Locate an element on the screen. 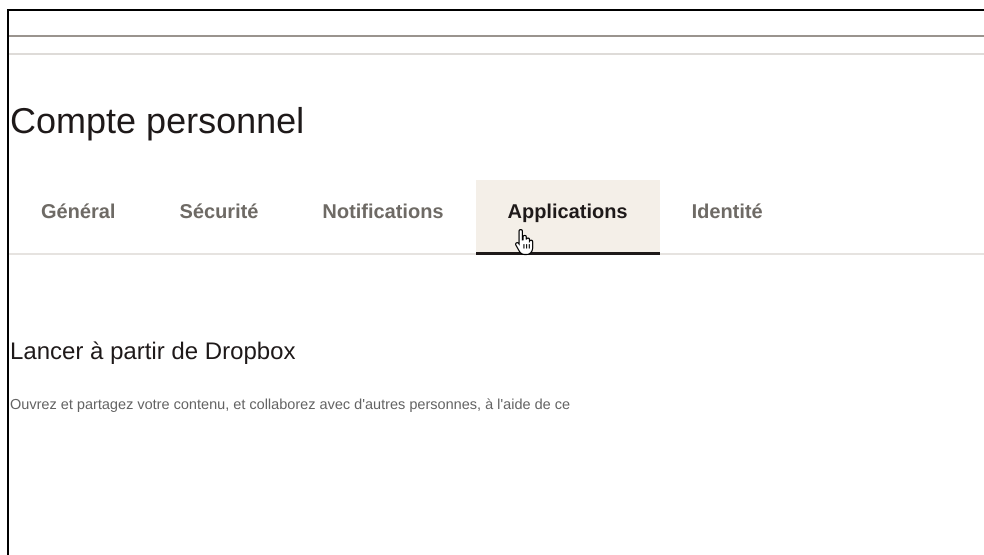 This screenshot has height=555, width=984. tab: Sécurité is located at coordinates (218, 217).